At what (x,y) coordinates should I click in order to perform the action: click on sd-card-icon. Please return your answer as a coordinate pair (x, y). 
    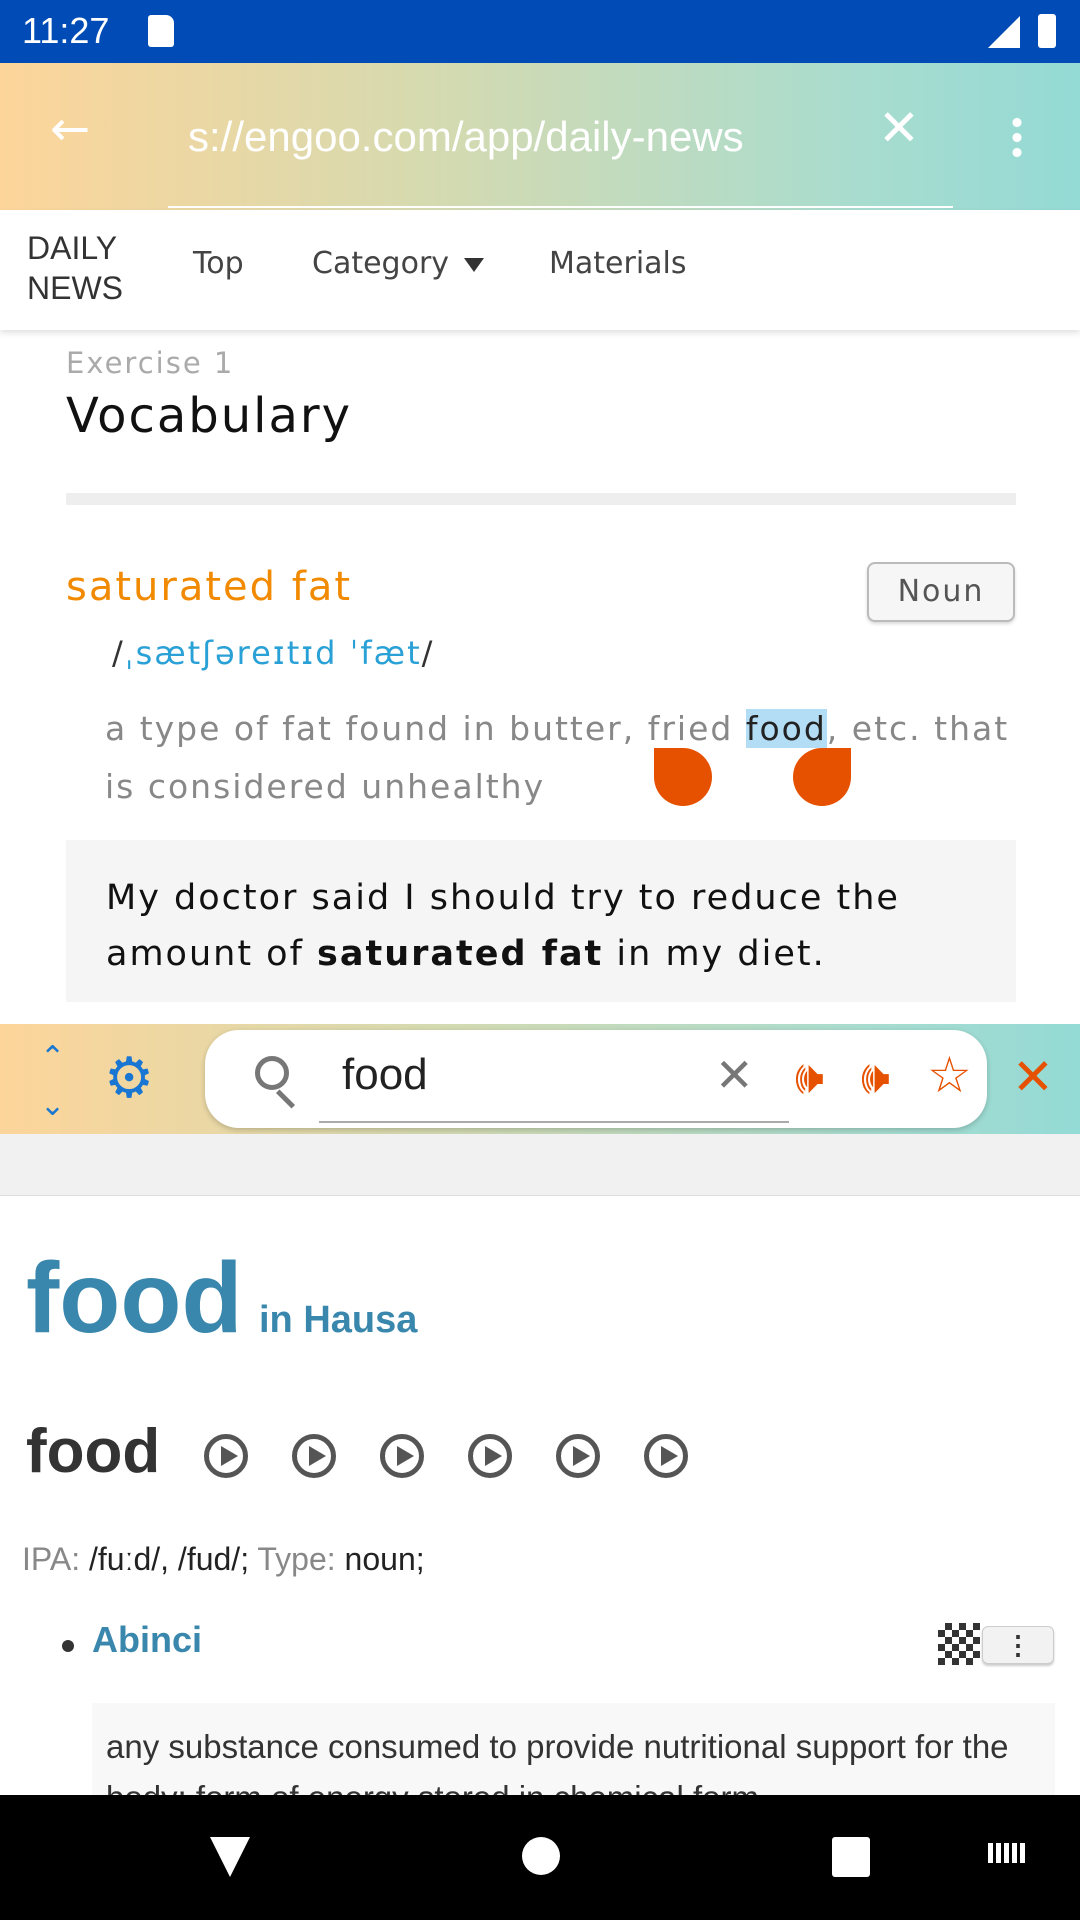
    Looking at the image, I should click on (161, 31).